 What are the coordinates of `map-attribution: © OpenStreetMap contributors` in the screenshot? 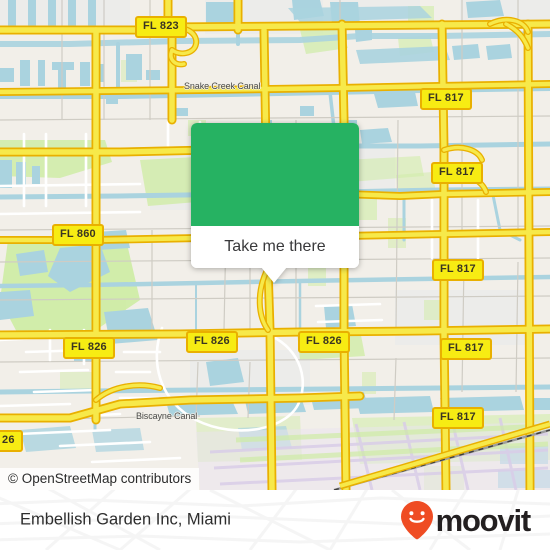 It's located at (100, 479).